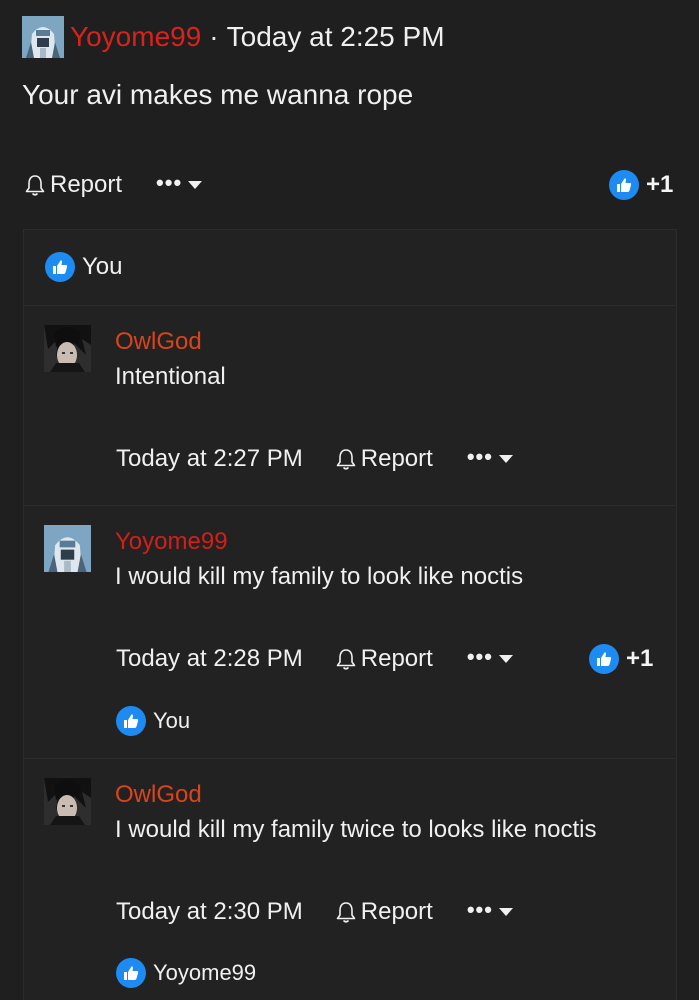  I want to click on reply-timestamp: Today at 2:28 PM, so click(209, 659).